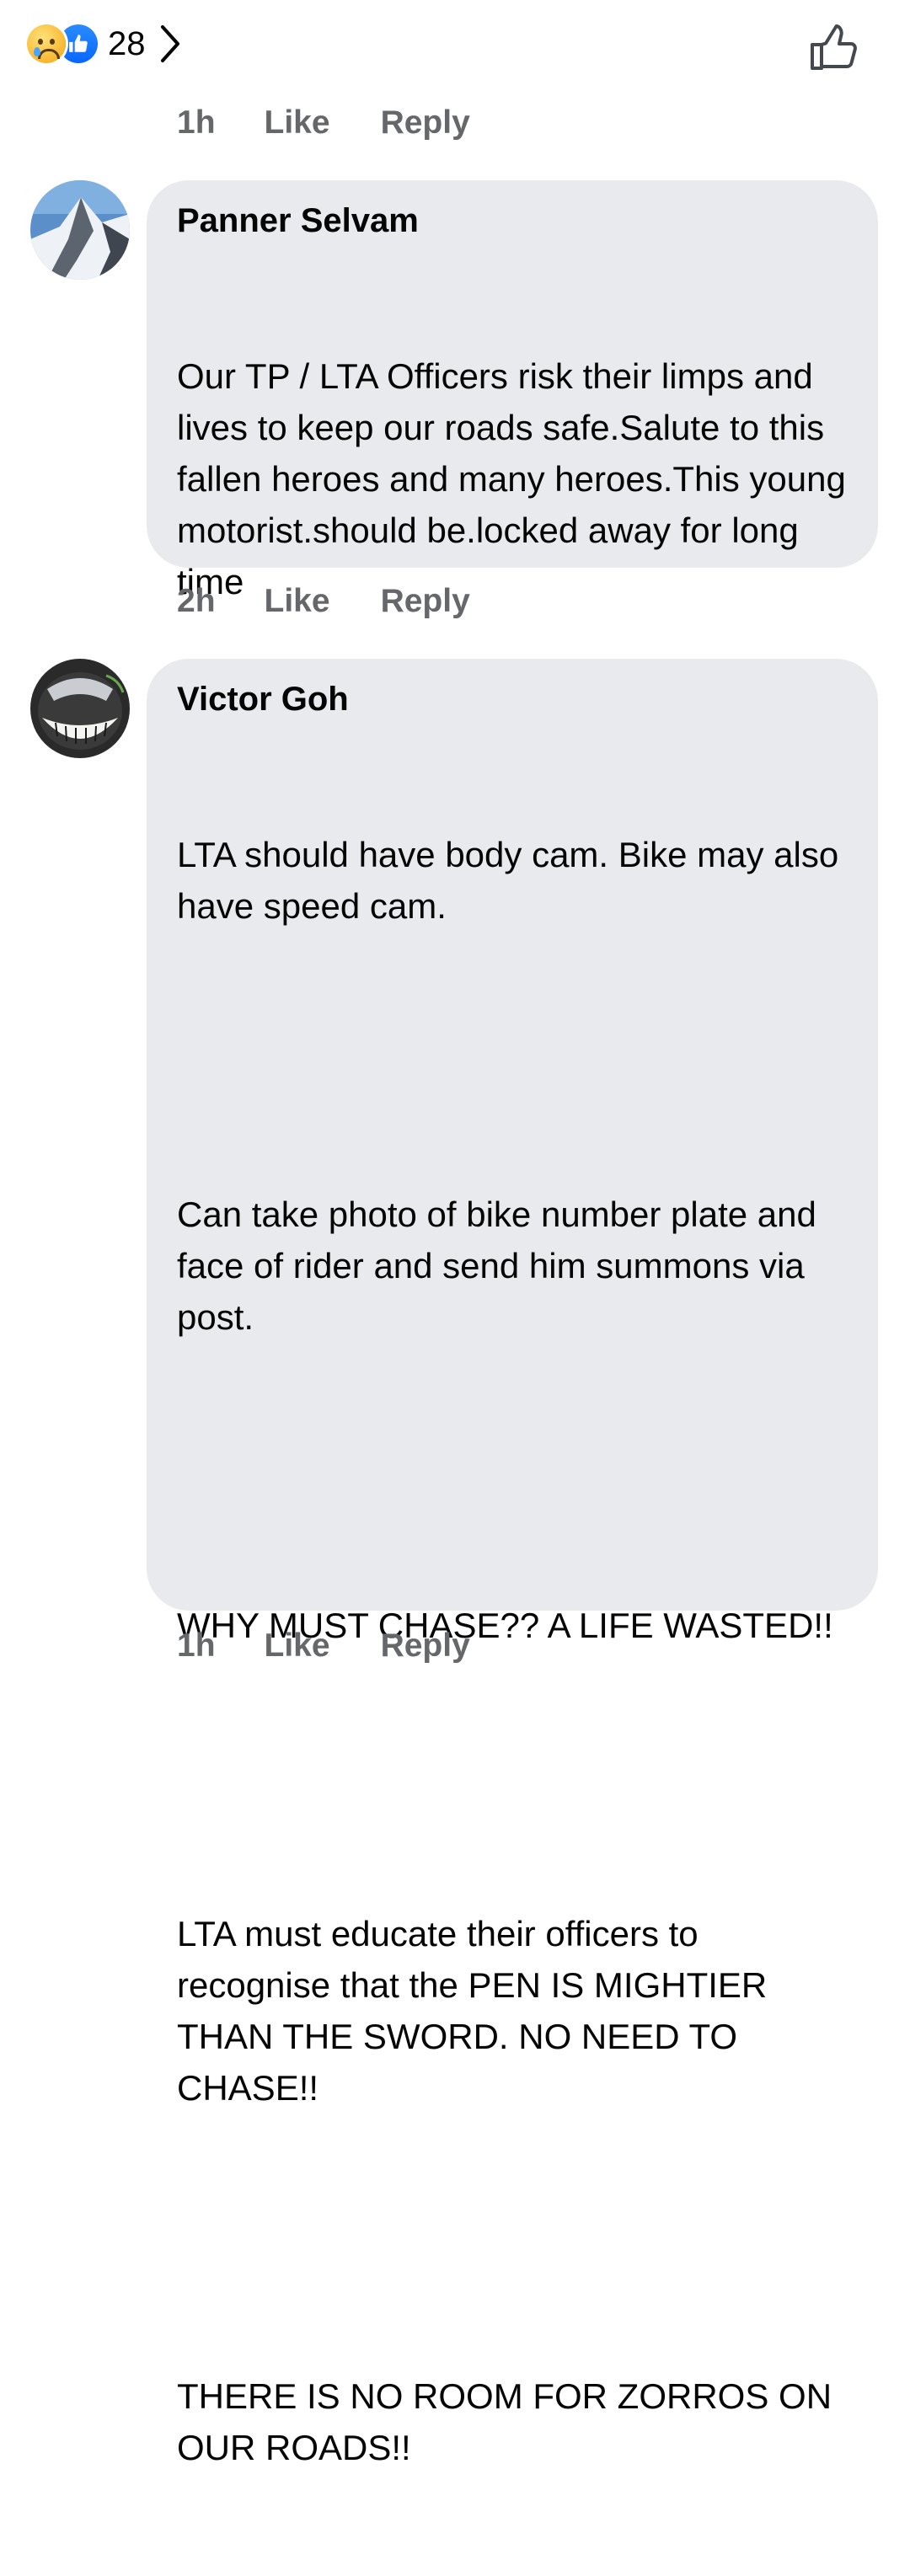  I want to click on comment-time: 2h, so click(196, 601).